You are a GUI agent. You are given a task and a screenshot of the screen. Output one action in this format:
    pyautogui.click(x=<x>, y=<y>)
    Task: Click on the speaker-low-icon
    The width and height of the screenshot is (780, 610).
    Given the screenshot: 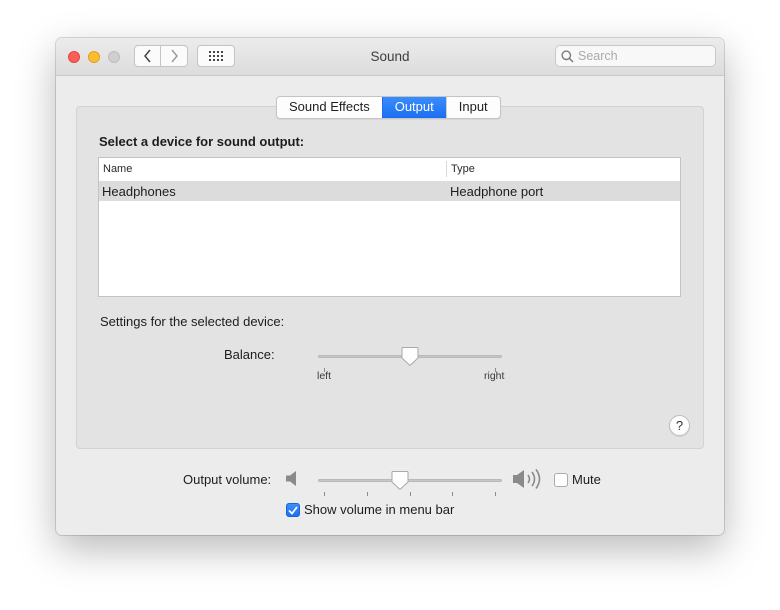 What is the action you would take?
    pyautogui.click(x=291, y=478)
    